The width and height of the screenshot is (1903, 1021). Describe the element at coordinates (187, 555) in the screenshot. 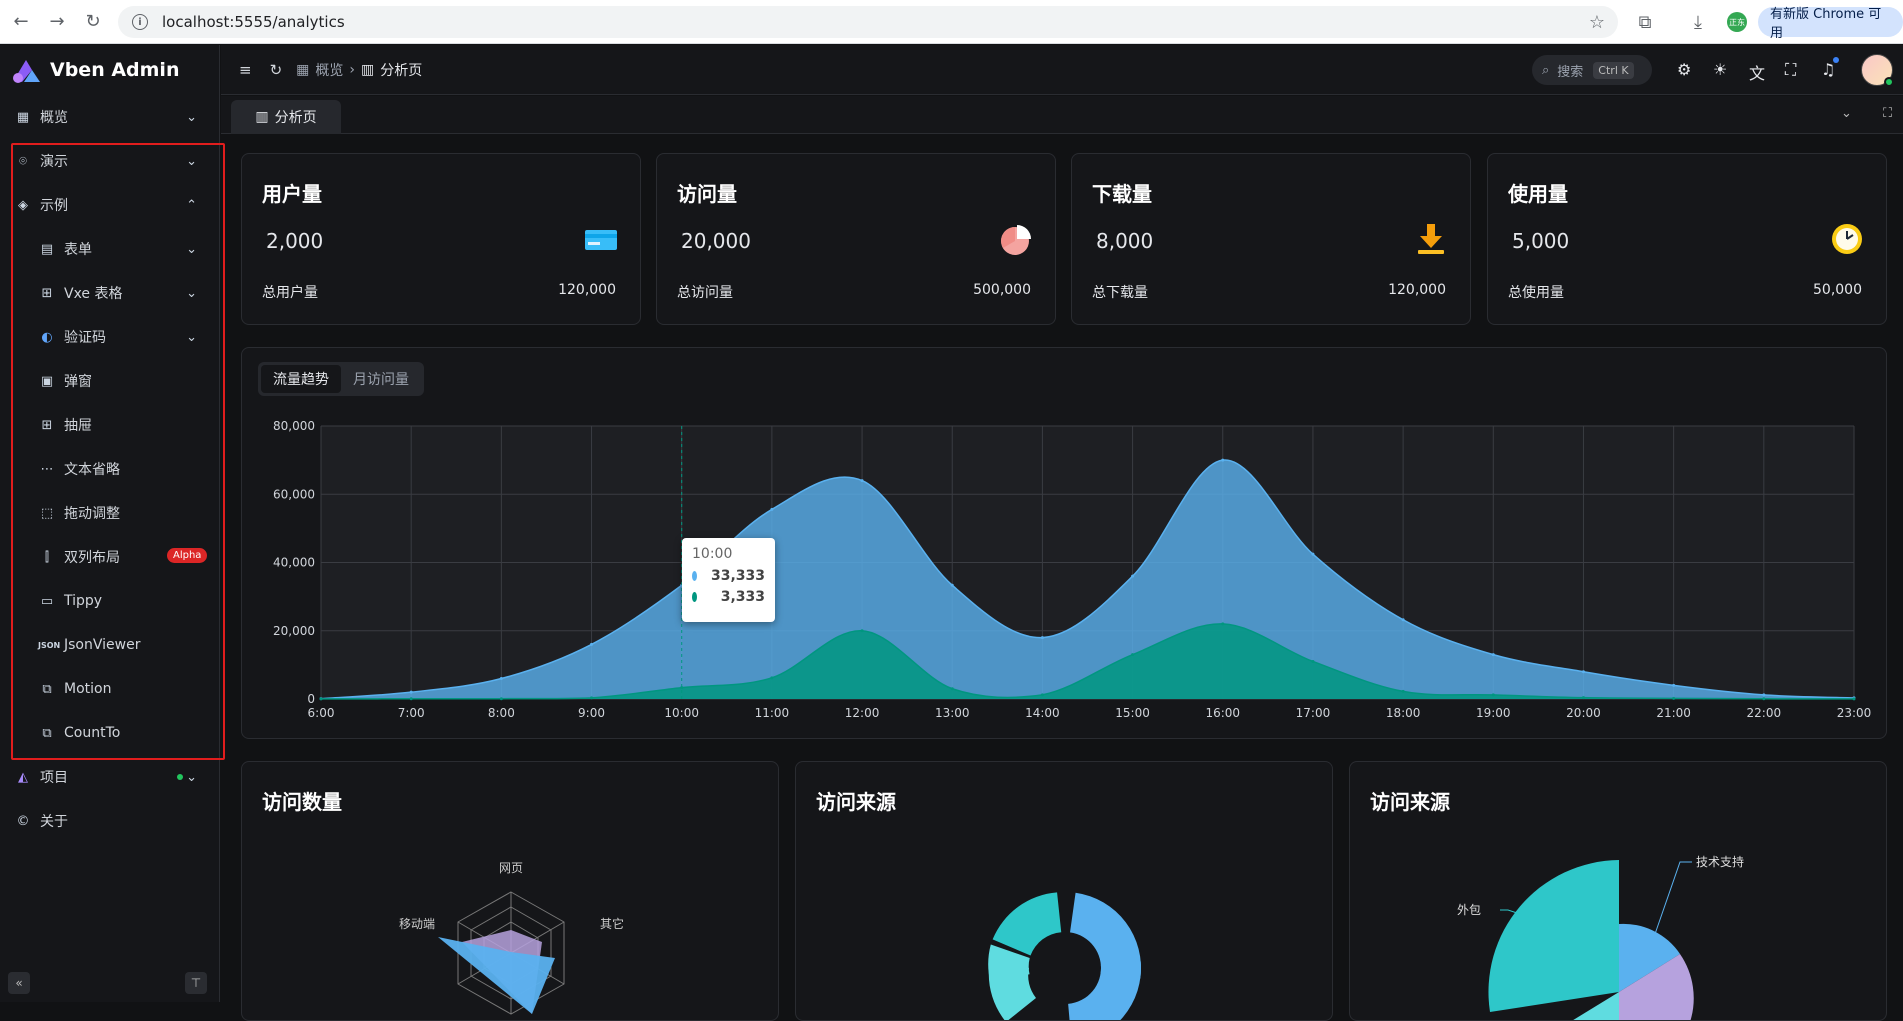

I see `alpha-badge: Alpha` at that location.